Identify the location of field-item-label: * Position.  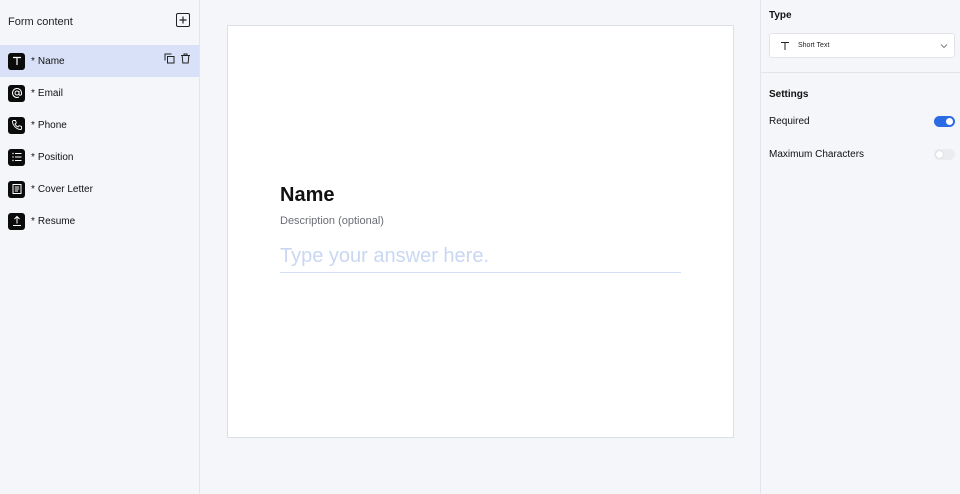
(52, 157).